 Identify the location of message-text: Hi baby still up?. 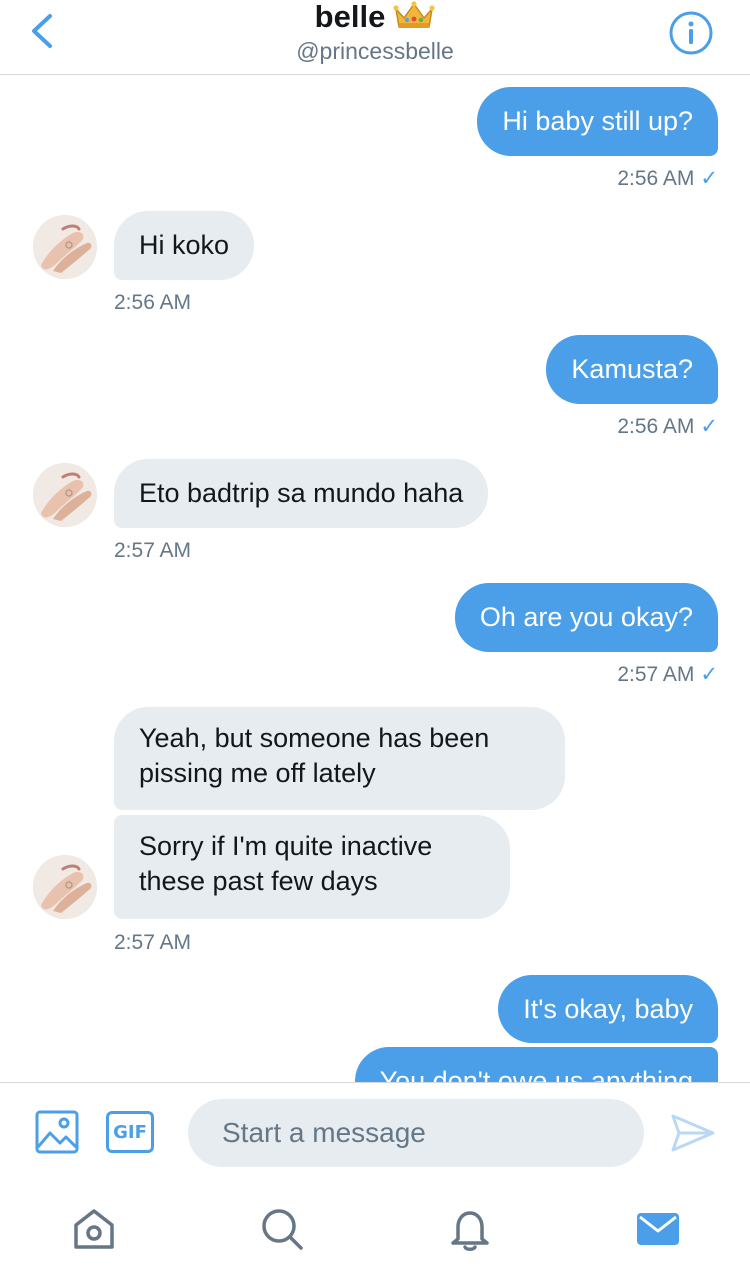
(597, 121).